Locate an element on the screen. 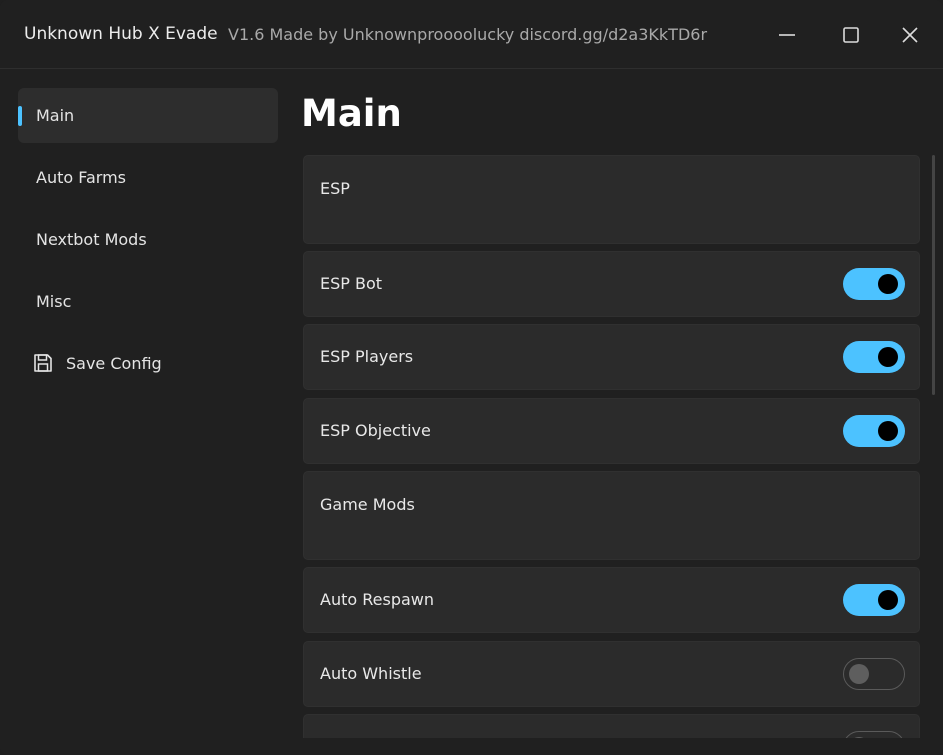  close-icon is located at coordinates (910, 35).